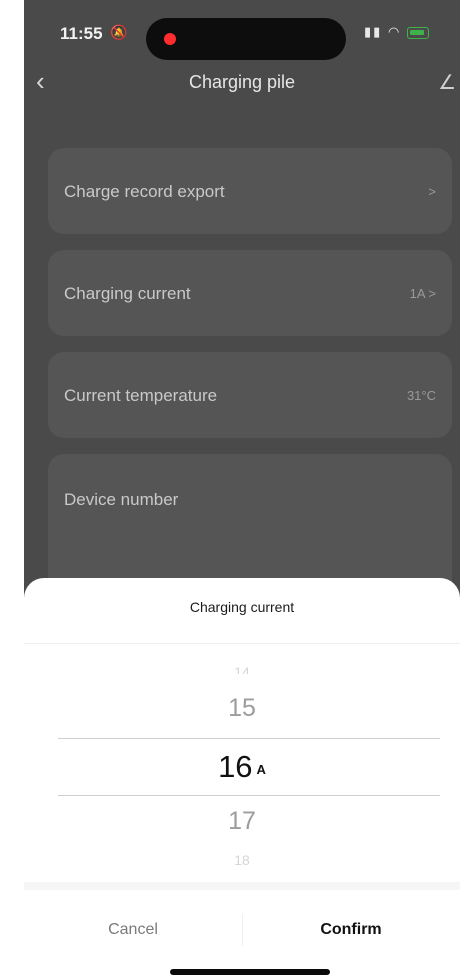  What do you see at coordinates (242, 861) in the screenshot?
I see `picker-option-18: 18` at bounding box center [242, 861].